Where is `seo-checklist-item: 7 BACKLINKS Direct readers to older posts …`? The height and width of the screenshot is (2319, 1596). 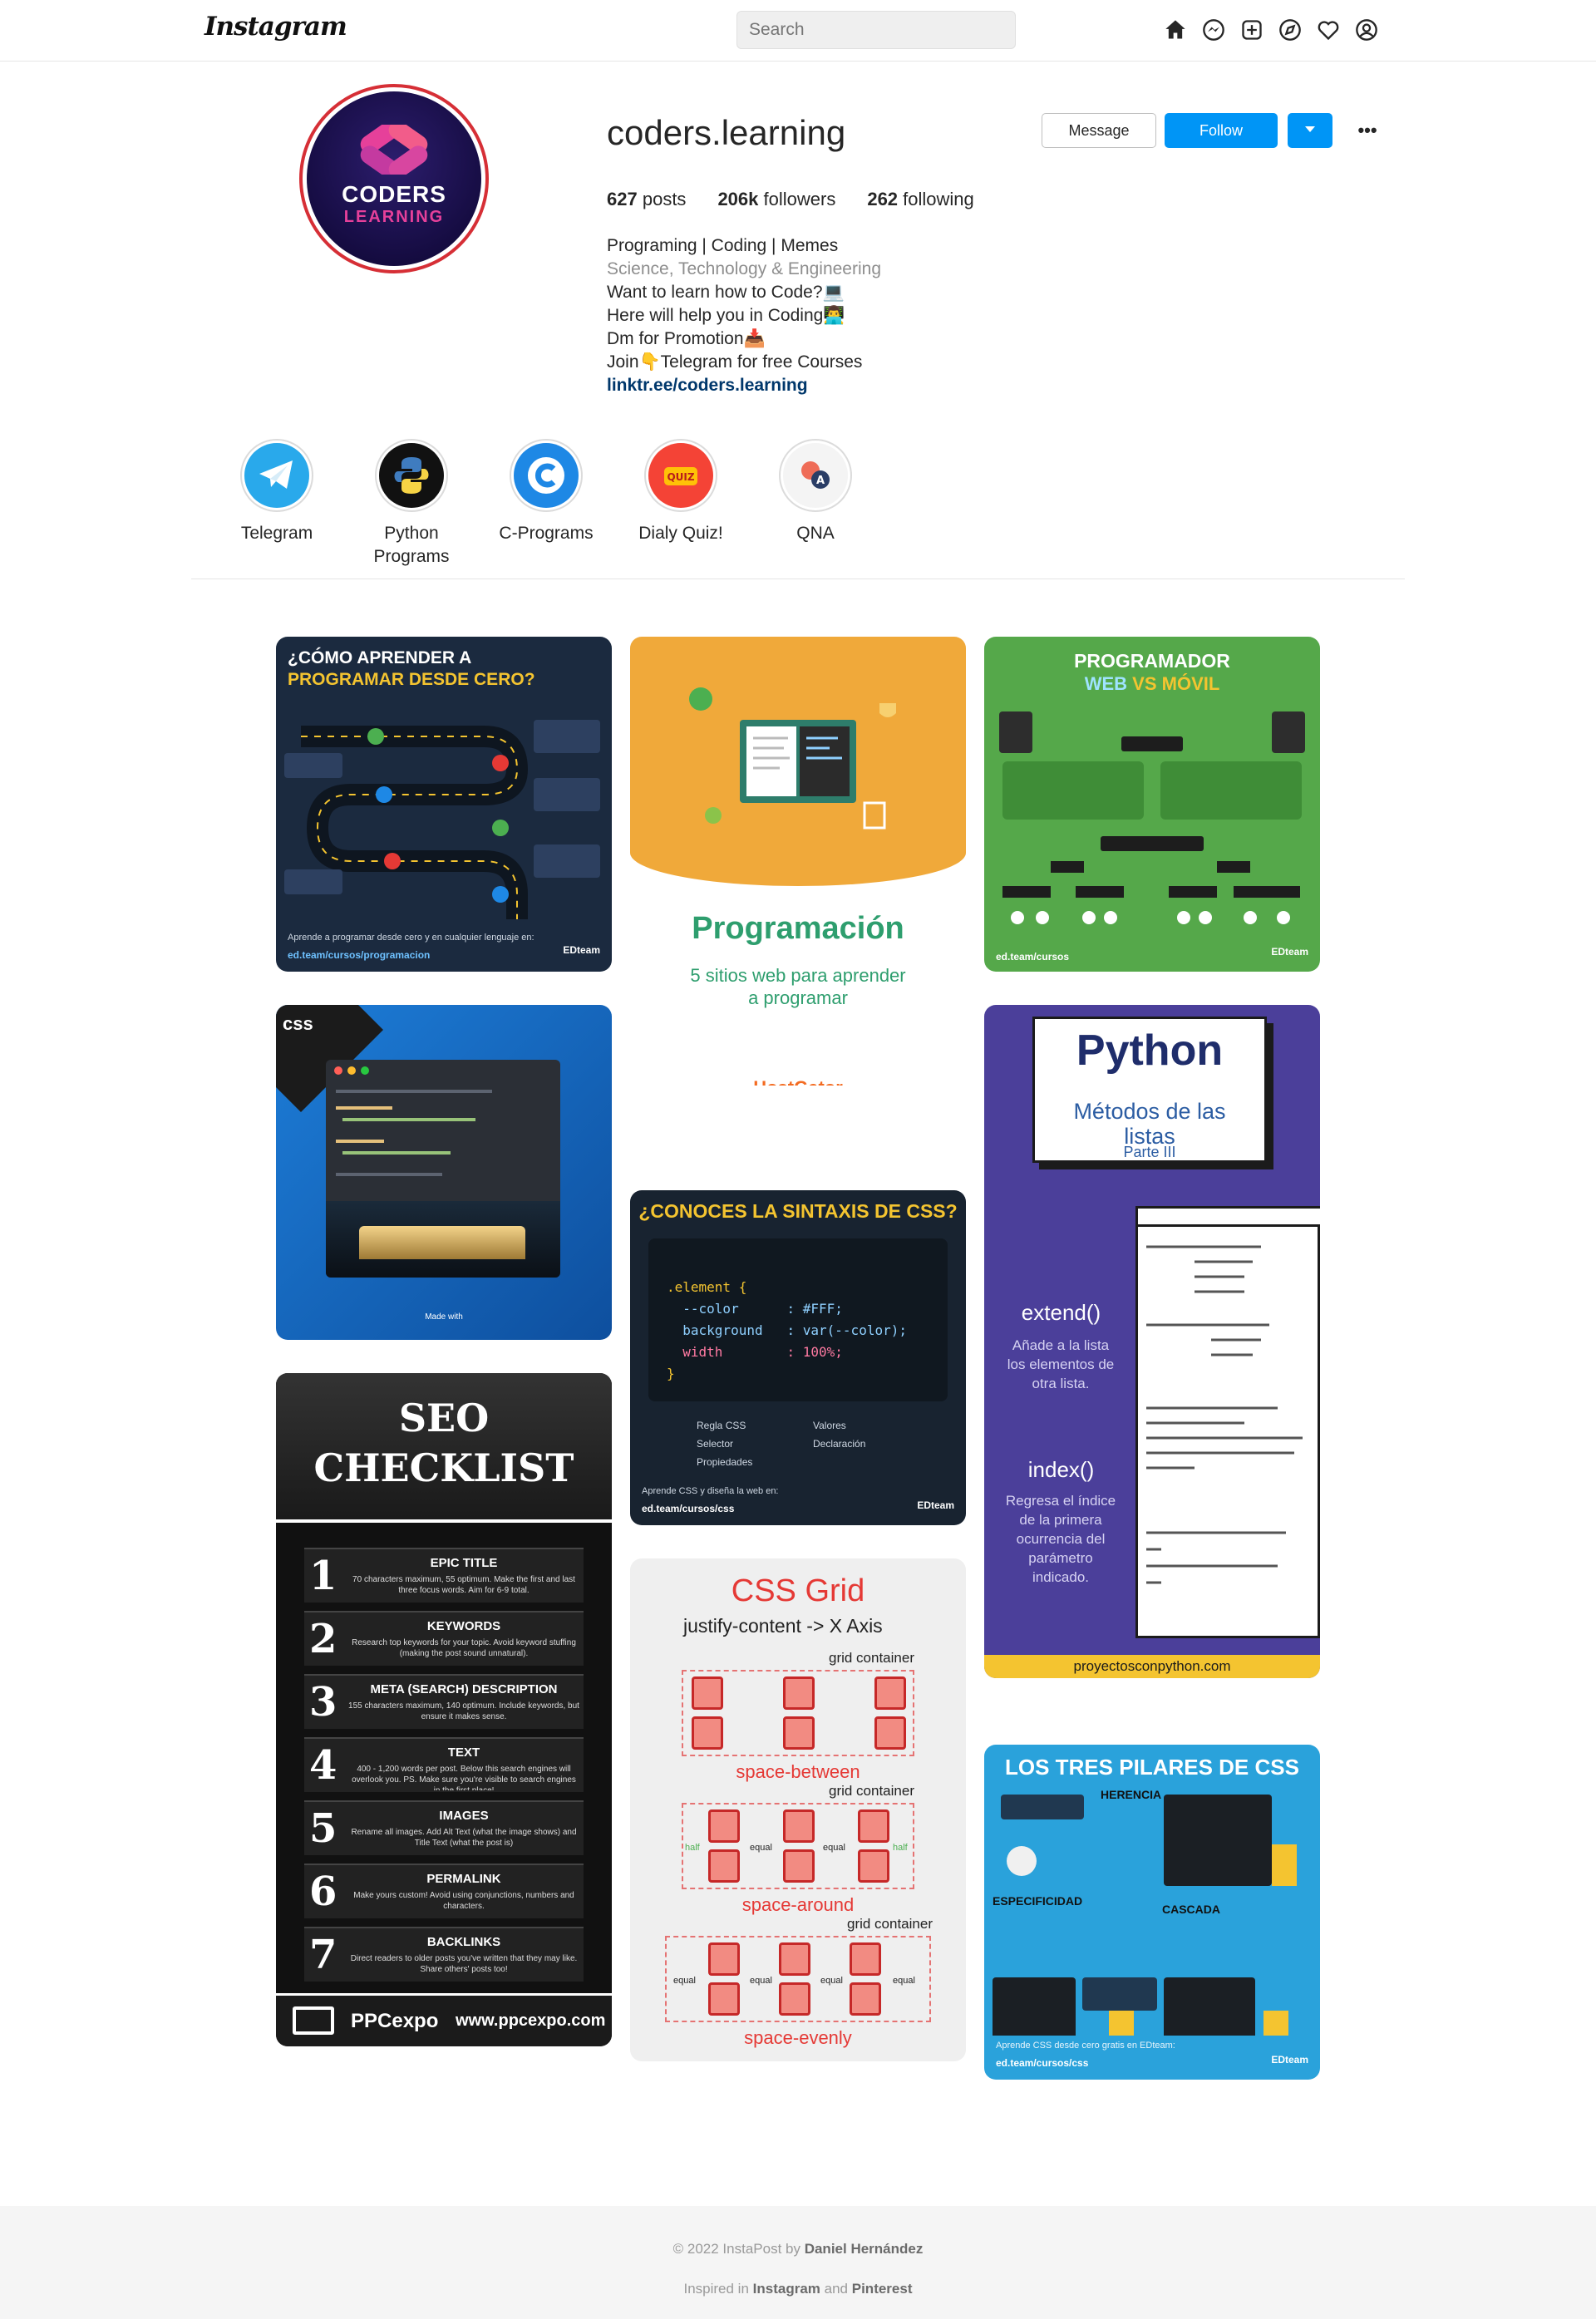
seo-checklist-item: 7 BACKLINKS Direct readers to older posts … is located at coordinates (444, 1954).